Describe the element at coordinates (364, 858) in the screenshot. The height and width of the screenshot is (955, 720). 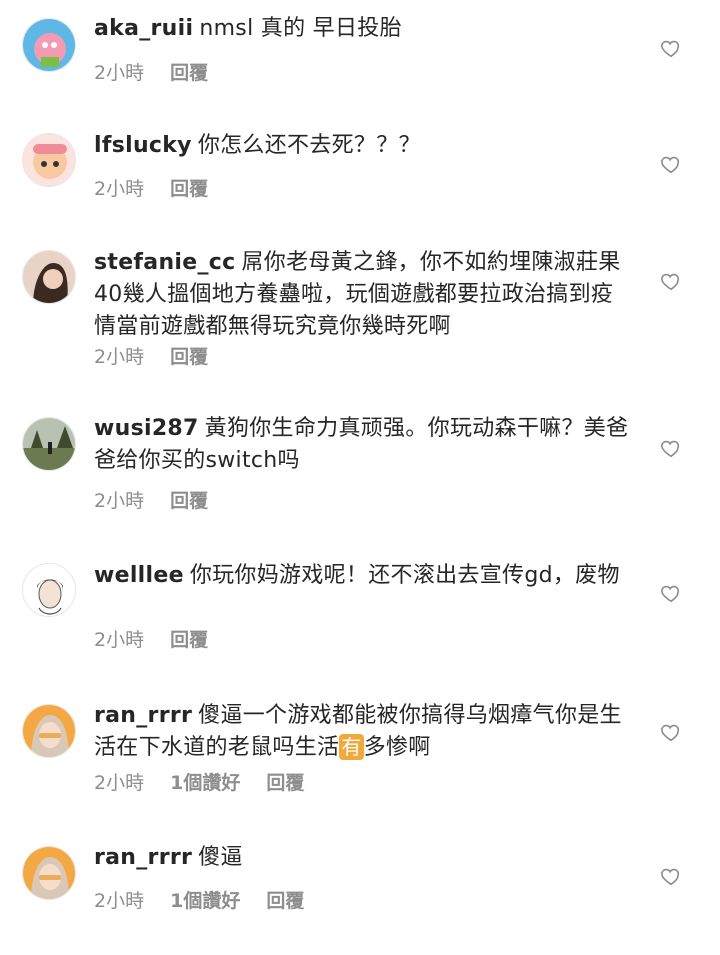
I see `comment-text: ran_rrrr 傻逼` at that location.